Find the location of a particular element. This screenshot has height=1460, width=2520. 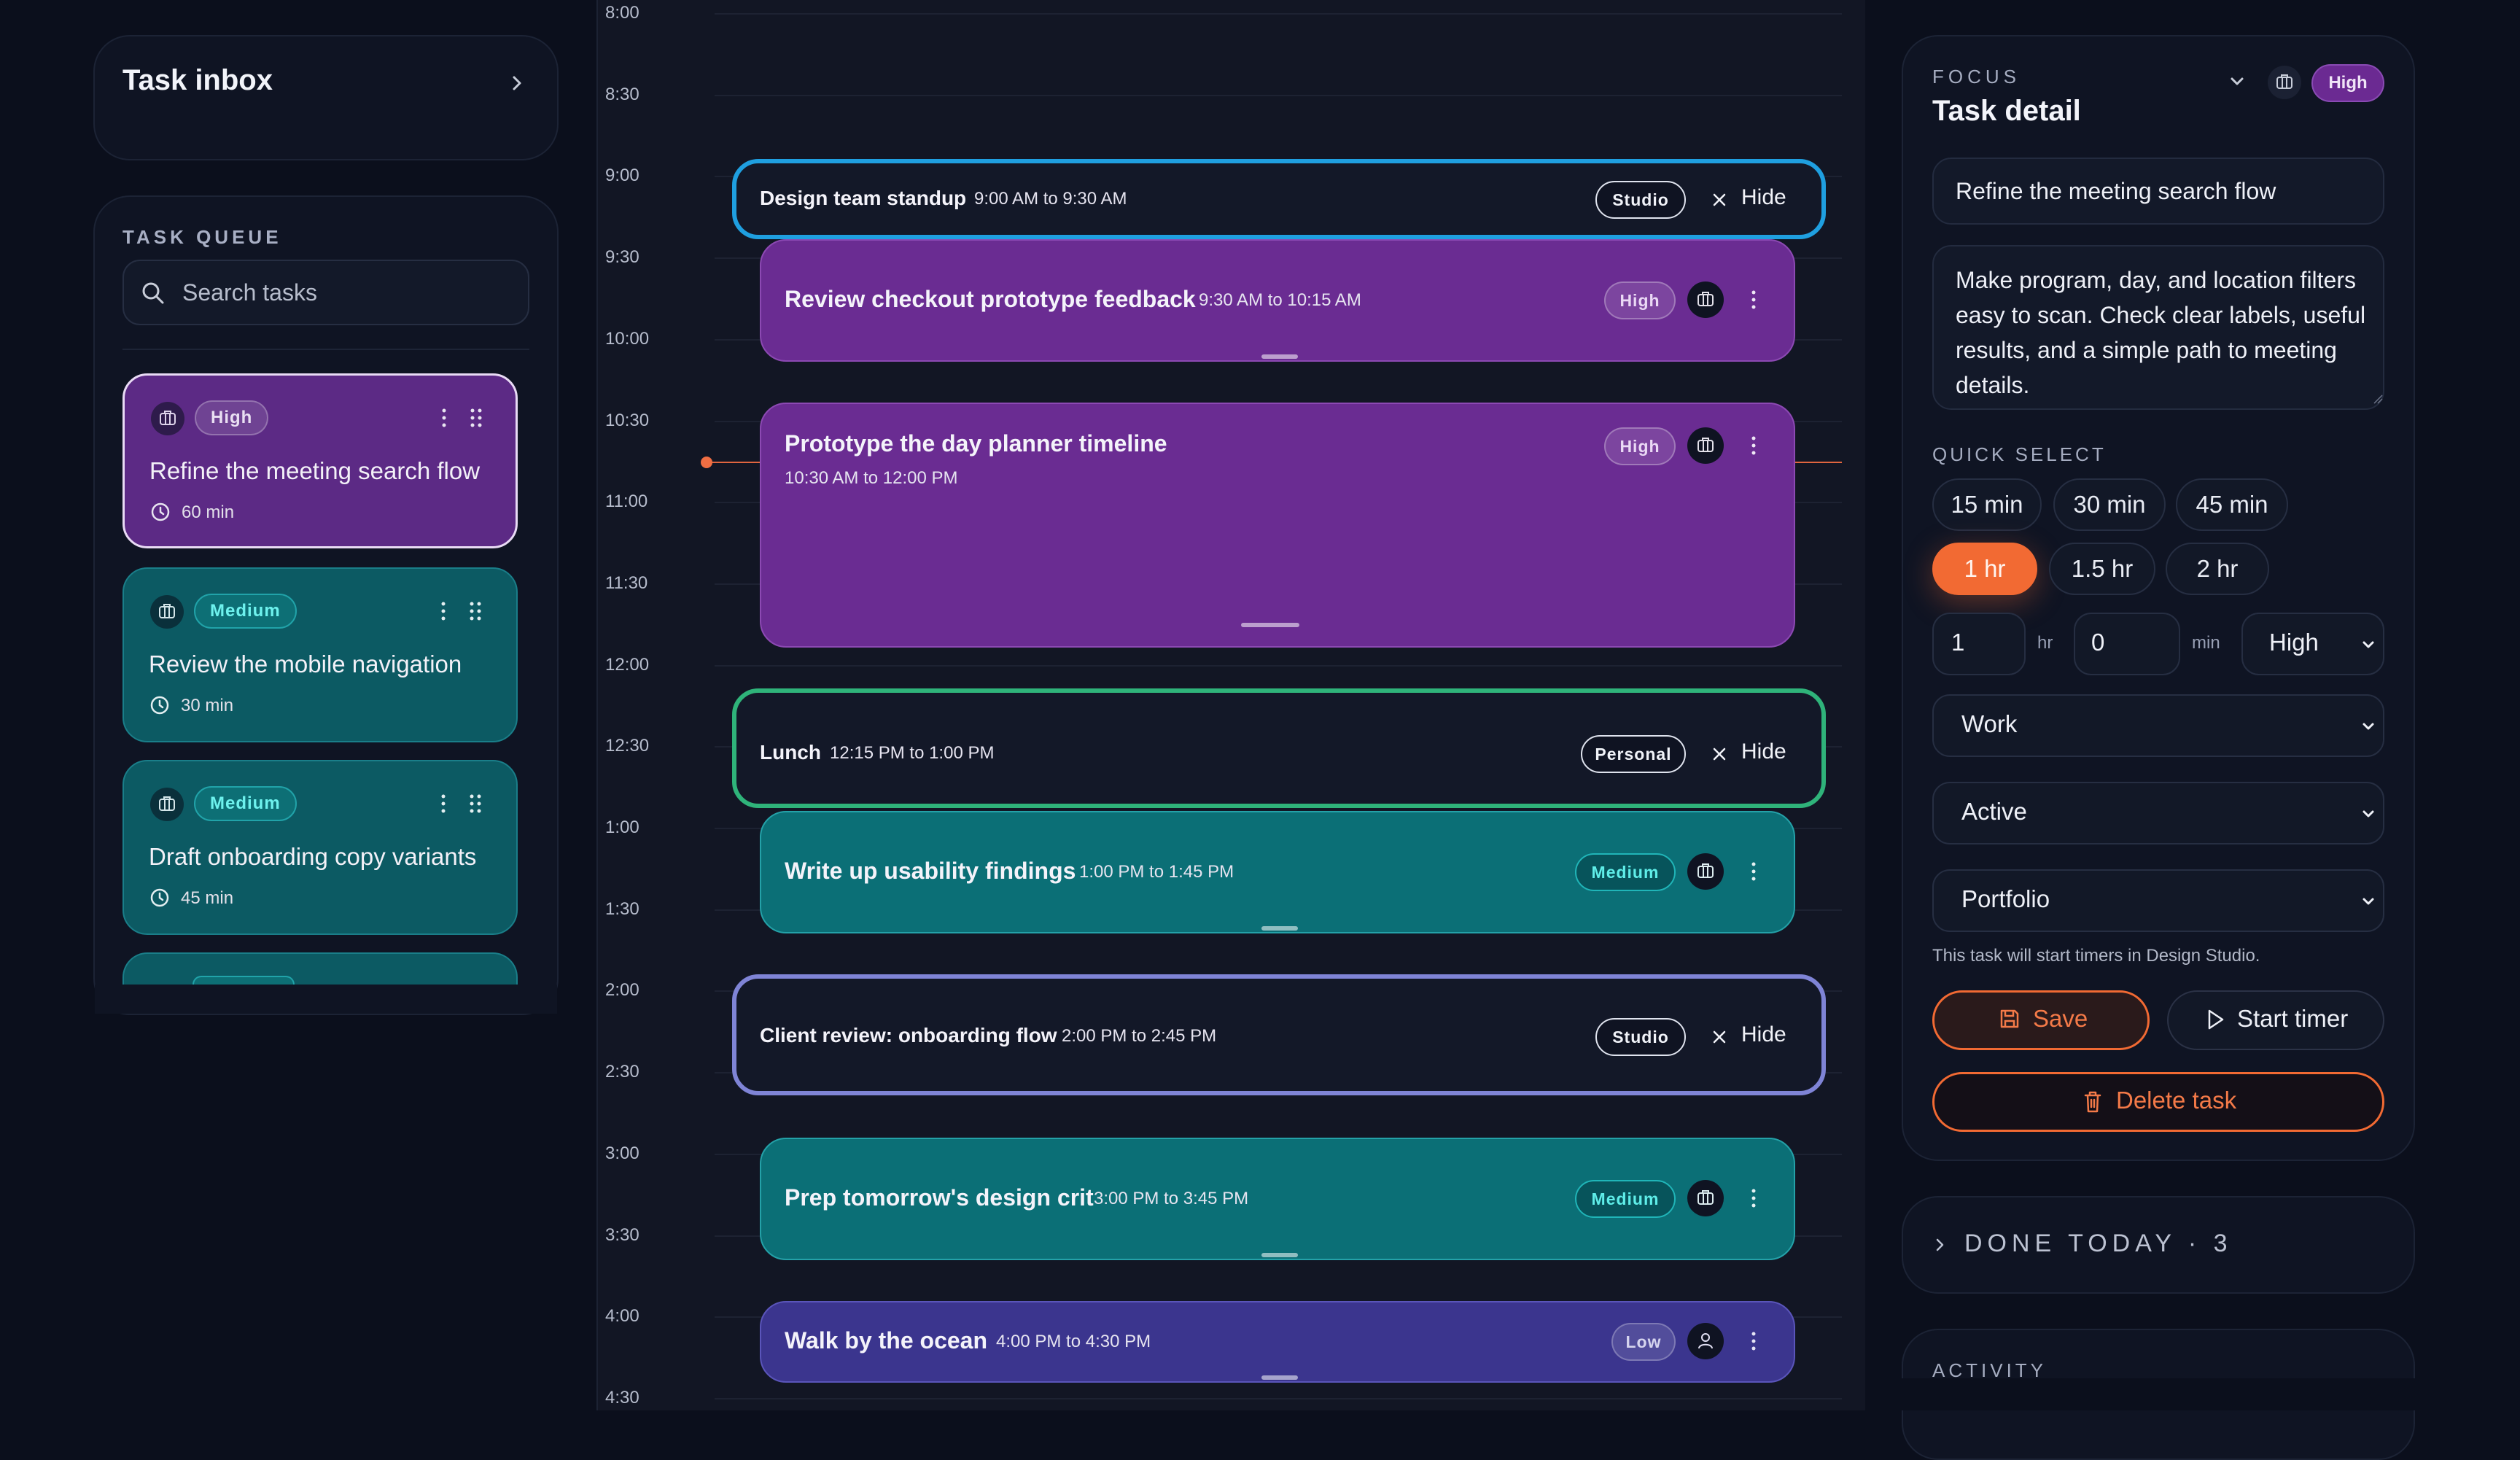

queue-card-title: Review the mobile navigation is located at coordinates (305, 664).